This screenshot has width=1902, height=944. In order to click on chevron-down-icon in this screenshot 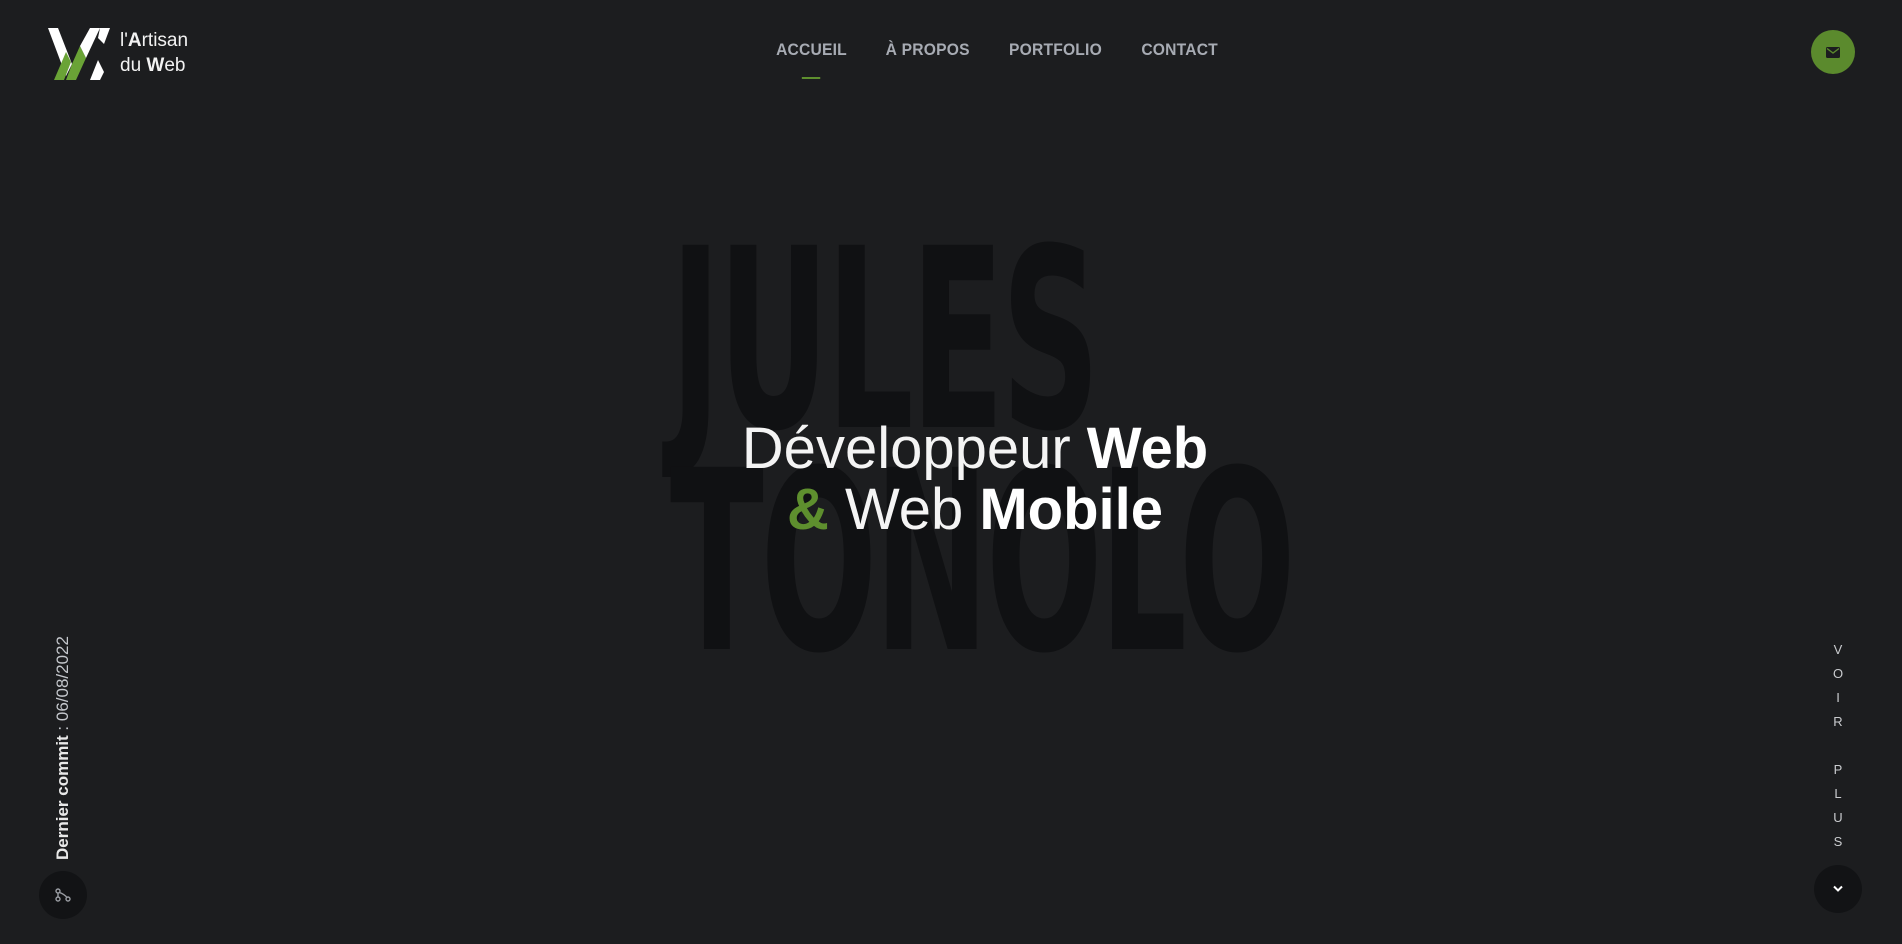, I will do `click(1838, 888)`.